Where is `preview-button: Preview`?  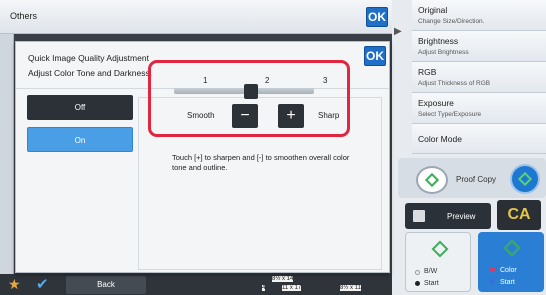
preview-button: Preview is located at coordinates (448, 216).